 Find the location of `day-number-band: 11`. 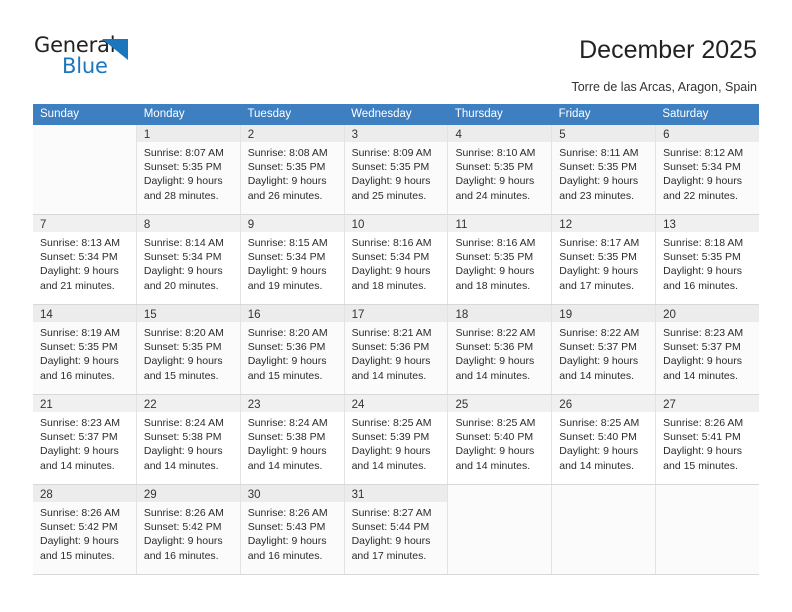

day-number-band: 11 is located at coordinates (500, 223).